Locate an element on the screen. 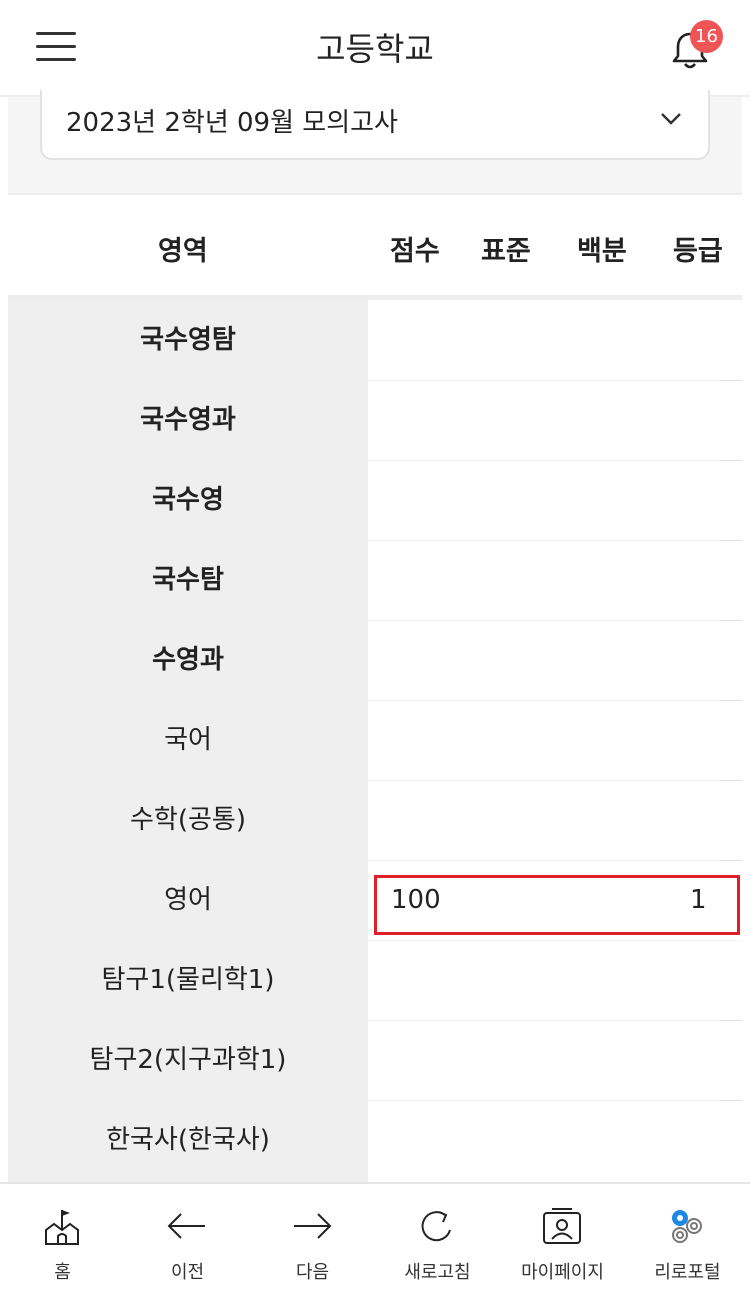 The image size is (750, 1293). nav-prev-label: 이전 is located at coordinates (187, 1272).